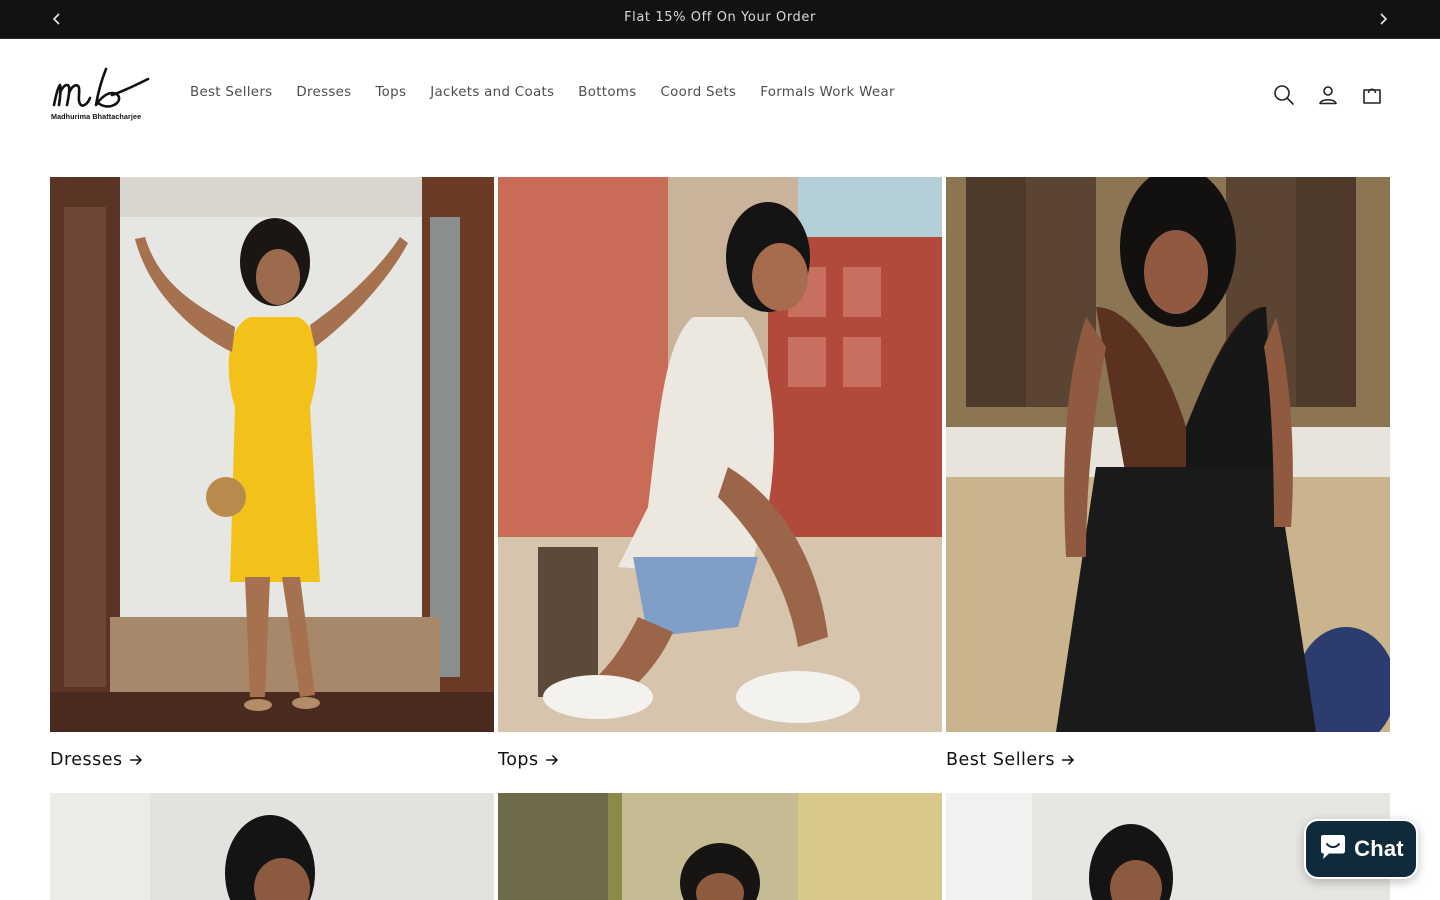  I want to click on cart-icon, so click(1372, 95).